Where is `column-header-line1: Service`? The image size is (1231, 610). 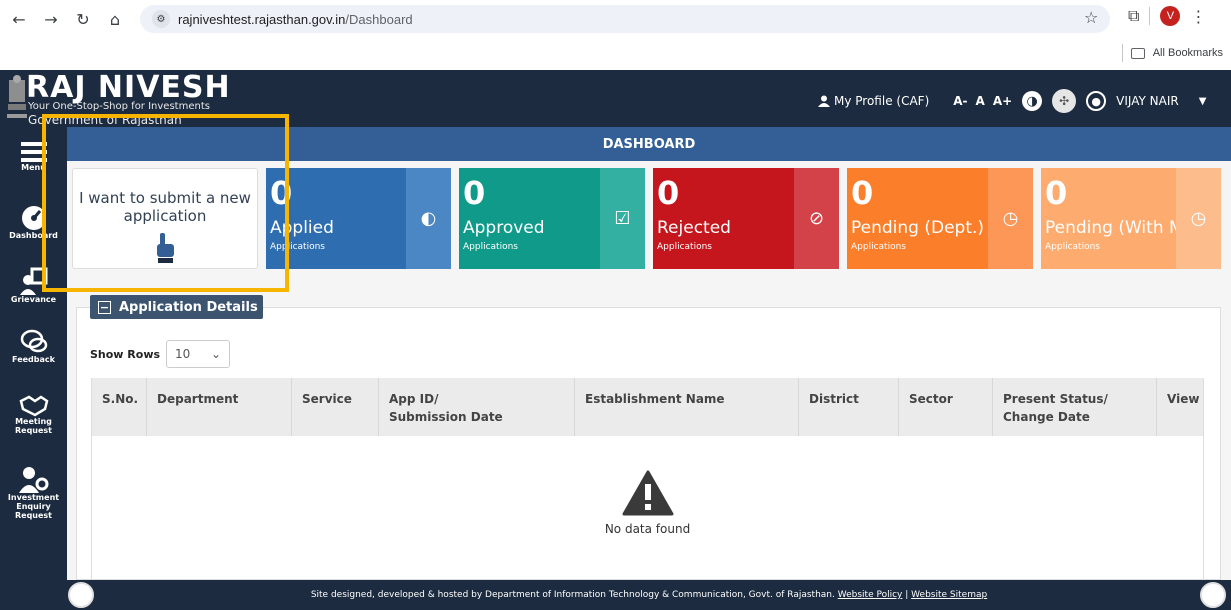 column-header-line1: Service is located at coordinates (327, 399).